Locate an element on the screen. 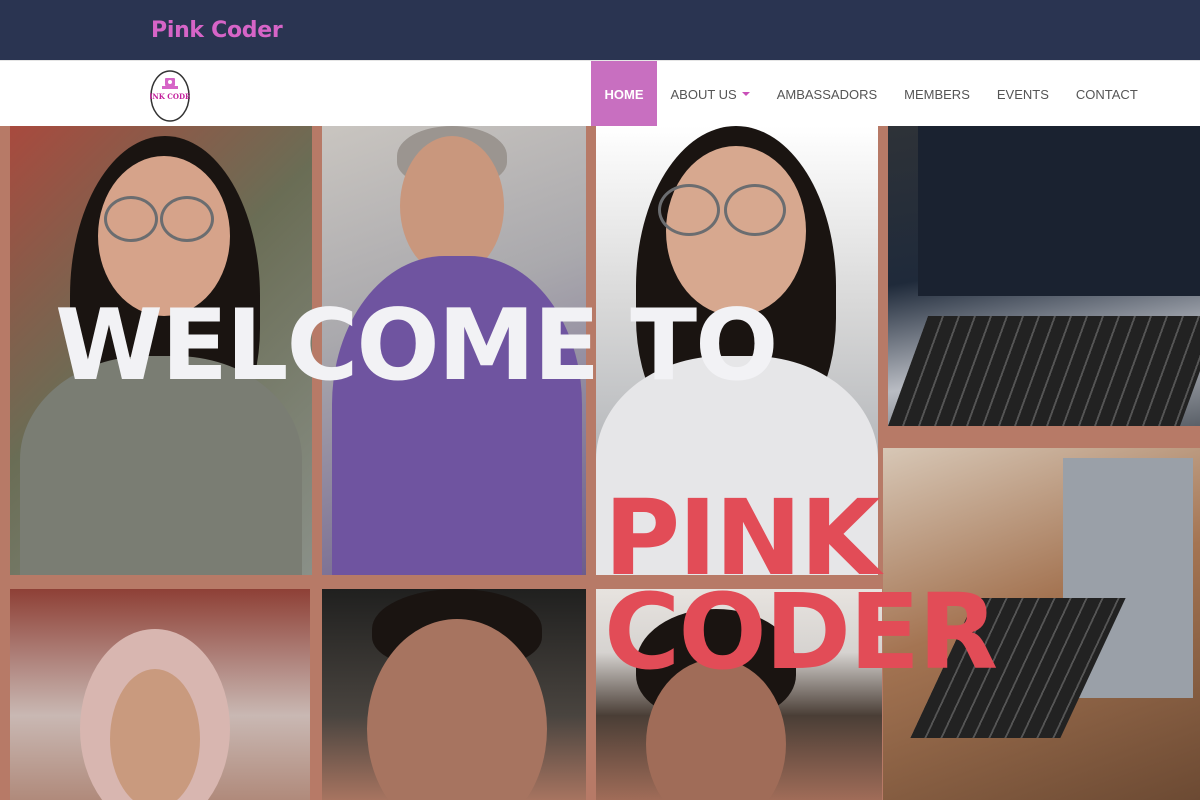 Image resolution: width=1200 pixels, height=800 pixels. photo-man-closeup is located at coordinates (454, 694).